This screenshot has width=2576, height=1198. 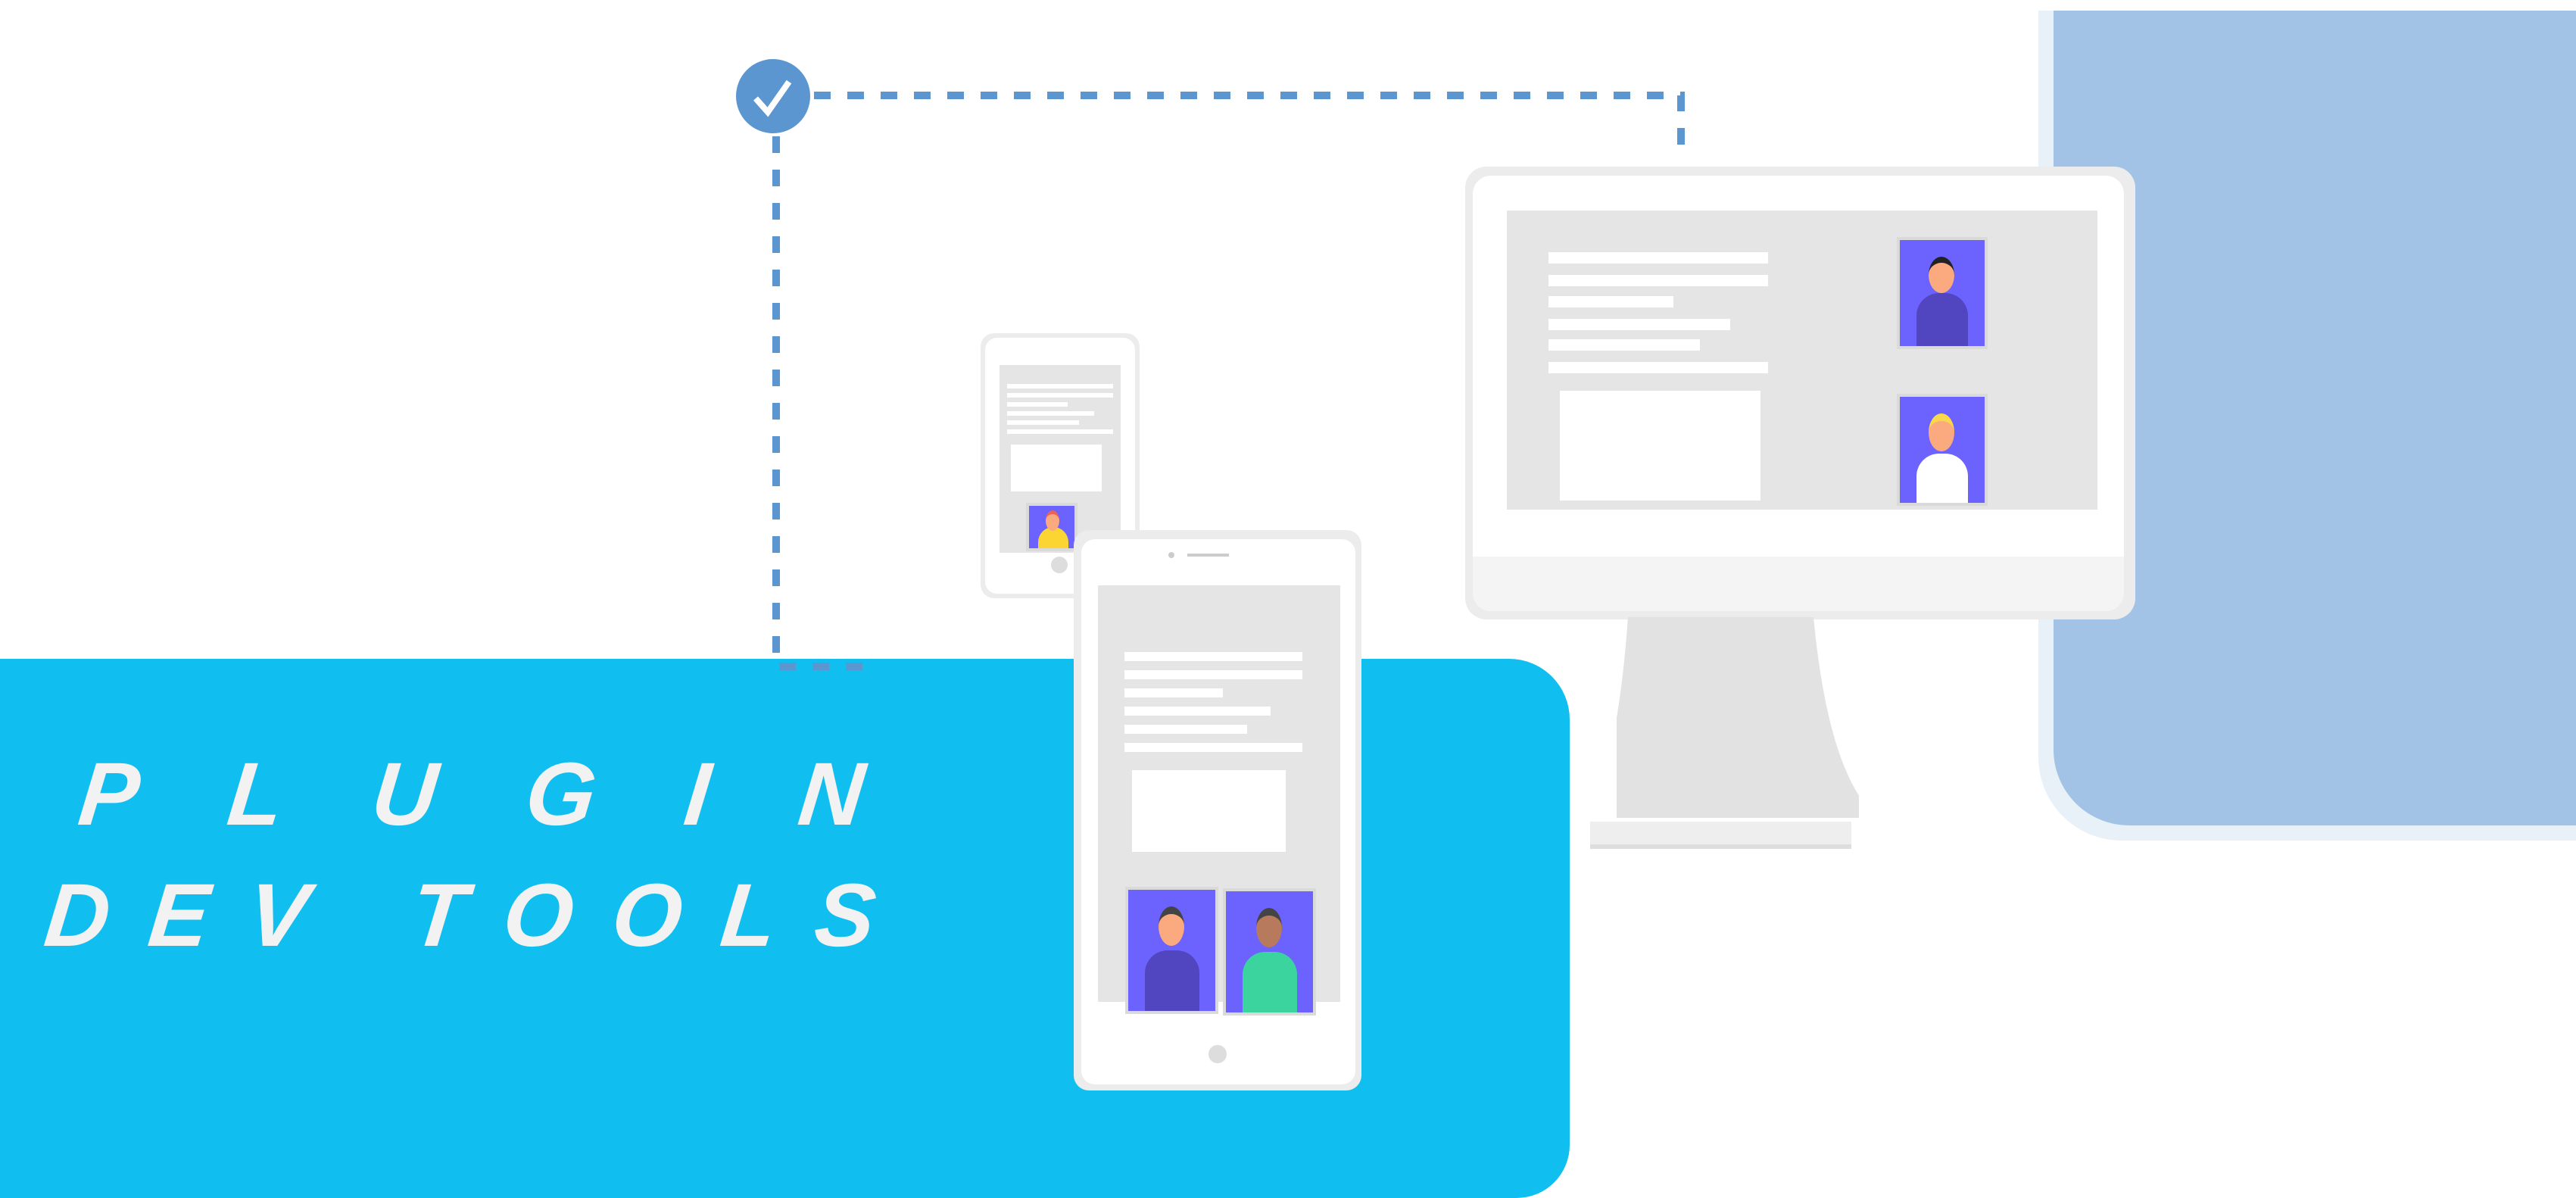 What do you see at coordinates (480, 916) in the screenshot?
I see `banner-title-line2: DEV TOOLS` at bounding box center [480, 916].